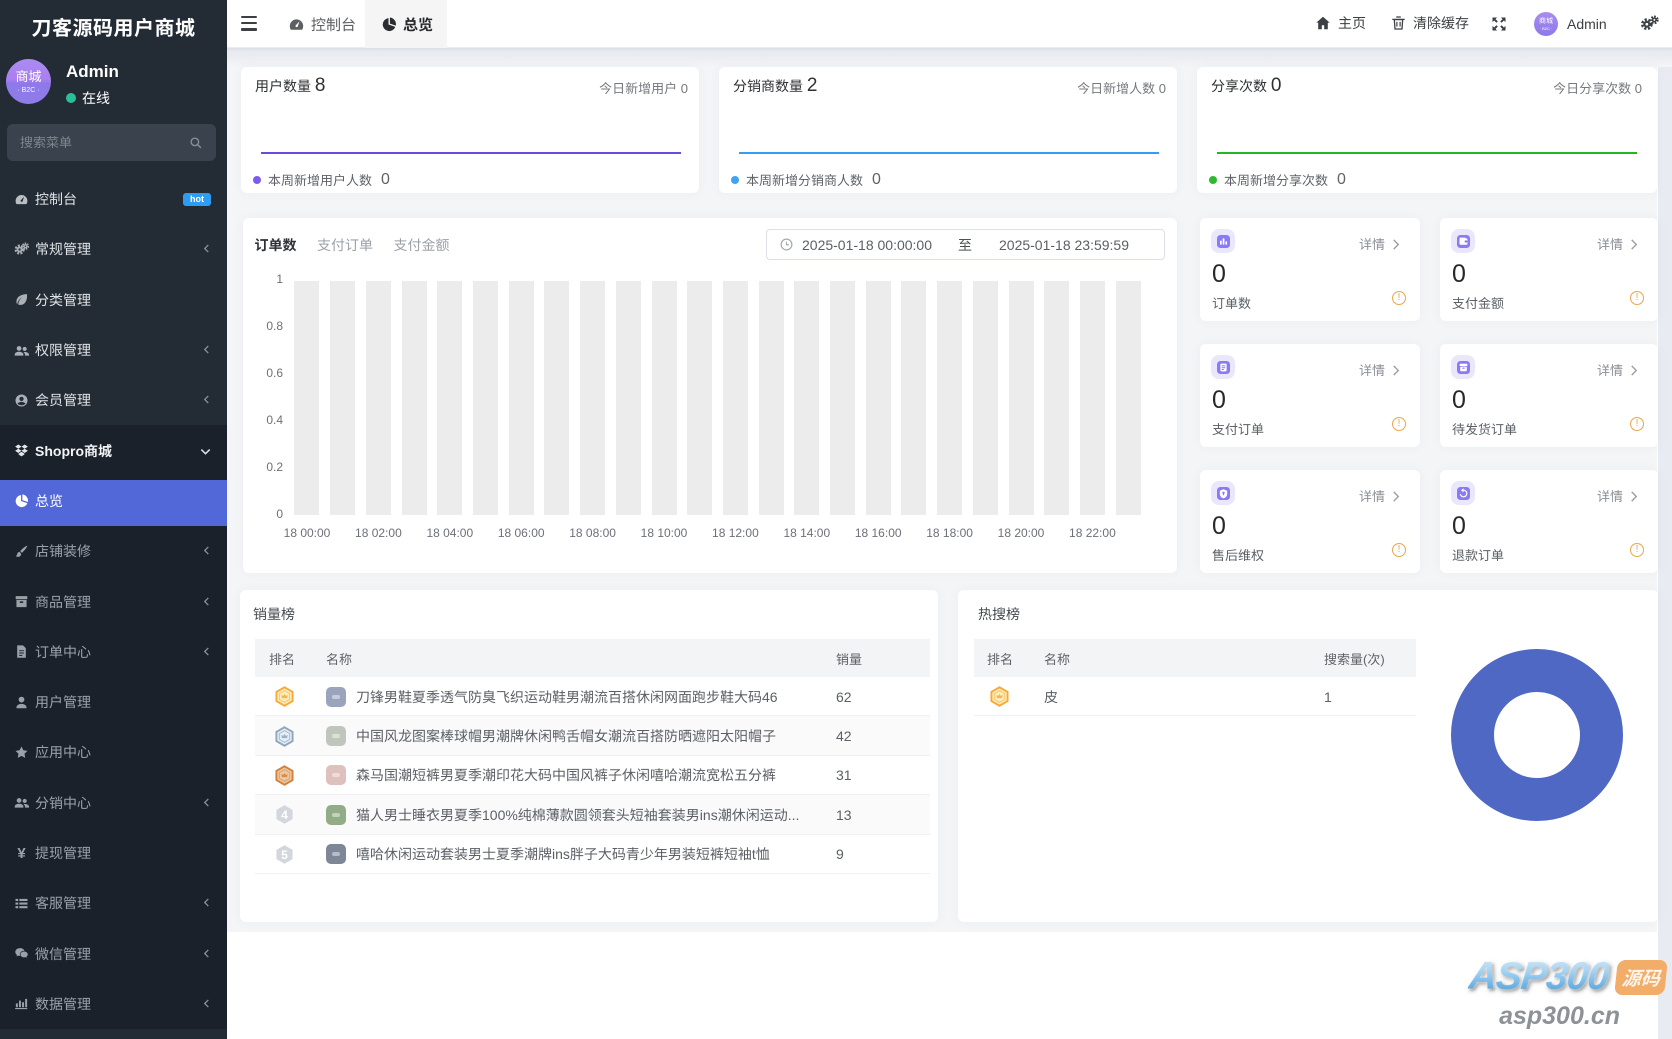 This screenshot has width=1672, height=1039. What do you see at coordinates (284, 855) in the screenshot?
I see `svg-text: 5` at bounding box center [284, 855].